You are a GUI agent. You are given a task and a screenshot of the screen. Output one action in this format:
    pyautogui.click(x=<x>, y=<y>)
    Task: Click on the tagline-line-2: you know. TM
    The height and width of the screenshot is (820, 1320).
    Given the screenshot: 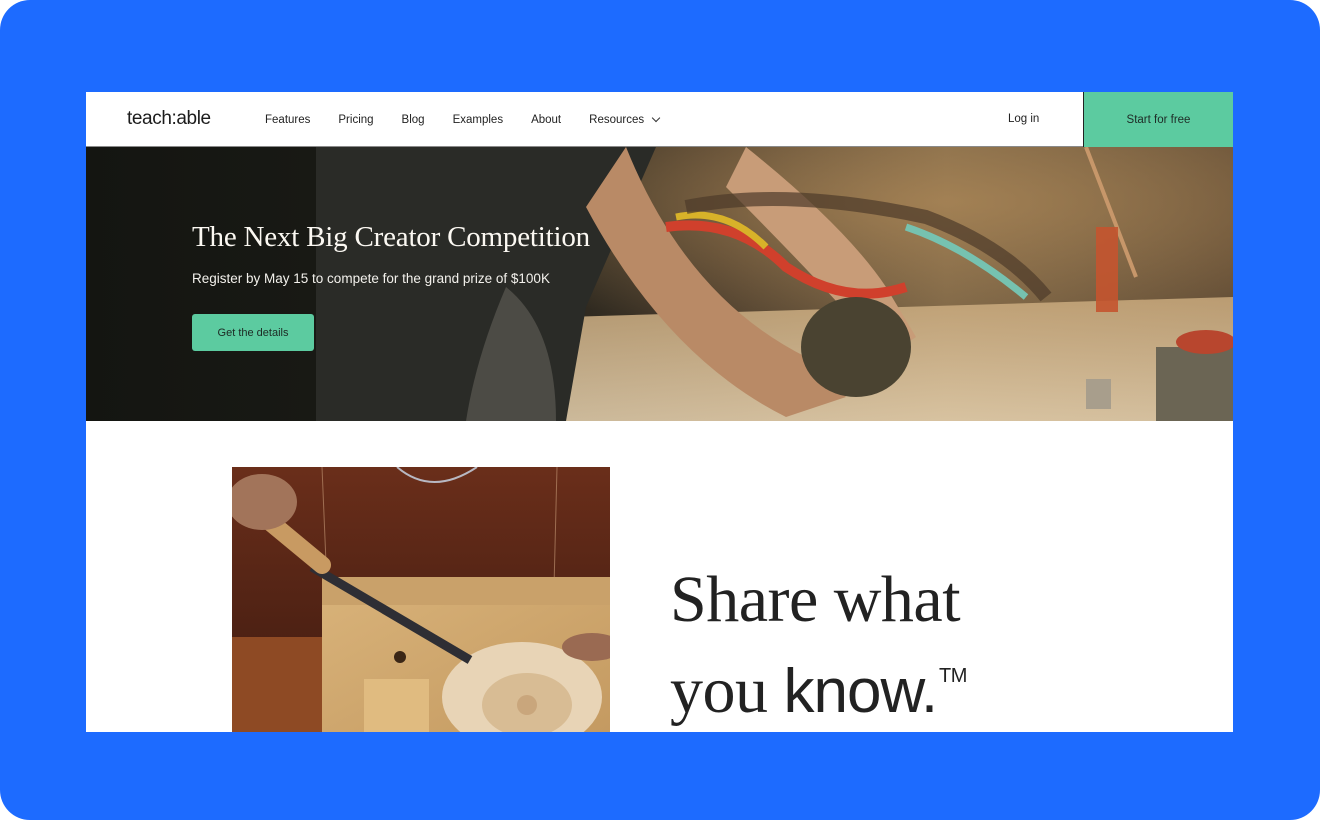 What is the action you would take?
    pyautogui.click(x=818, y=684)
    